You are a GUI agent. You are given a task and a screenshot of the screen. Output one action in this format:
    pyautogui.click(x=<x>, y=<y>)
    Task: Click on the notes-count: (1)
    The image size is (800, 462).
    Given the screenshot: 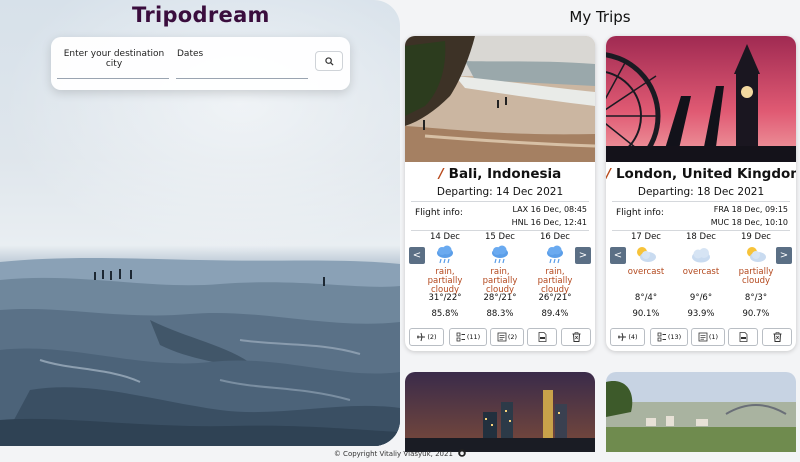 What is the action you would take?
    pyautogui.click(x=713, y=337)
    